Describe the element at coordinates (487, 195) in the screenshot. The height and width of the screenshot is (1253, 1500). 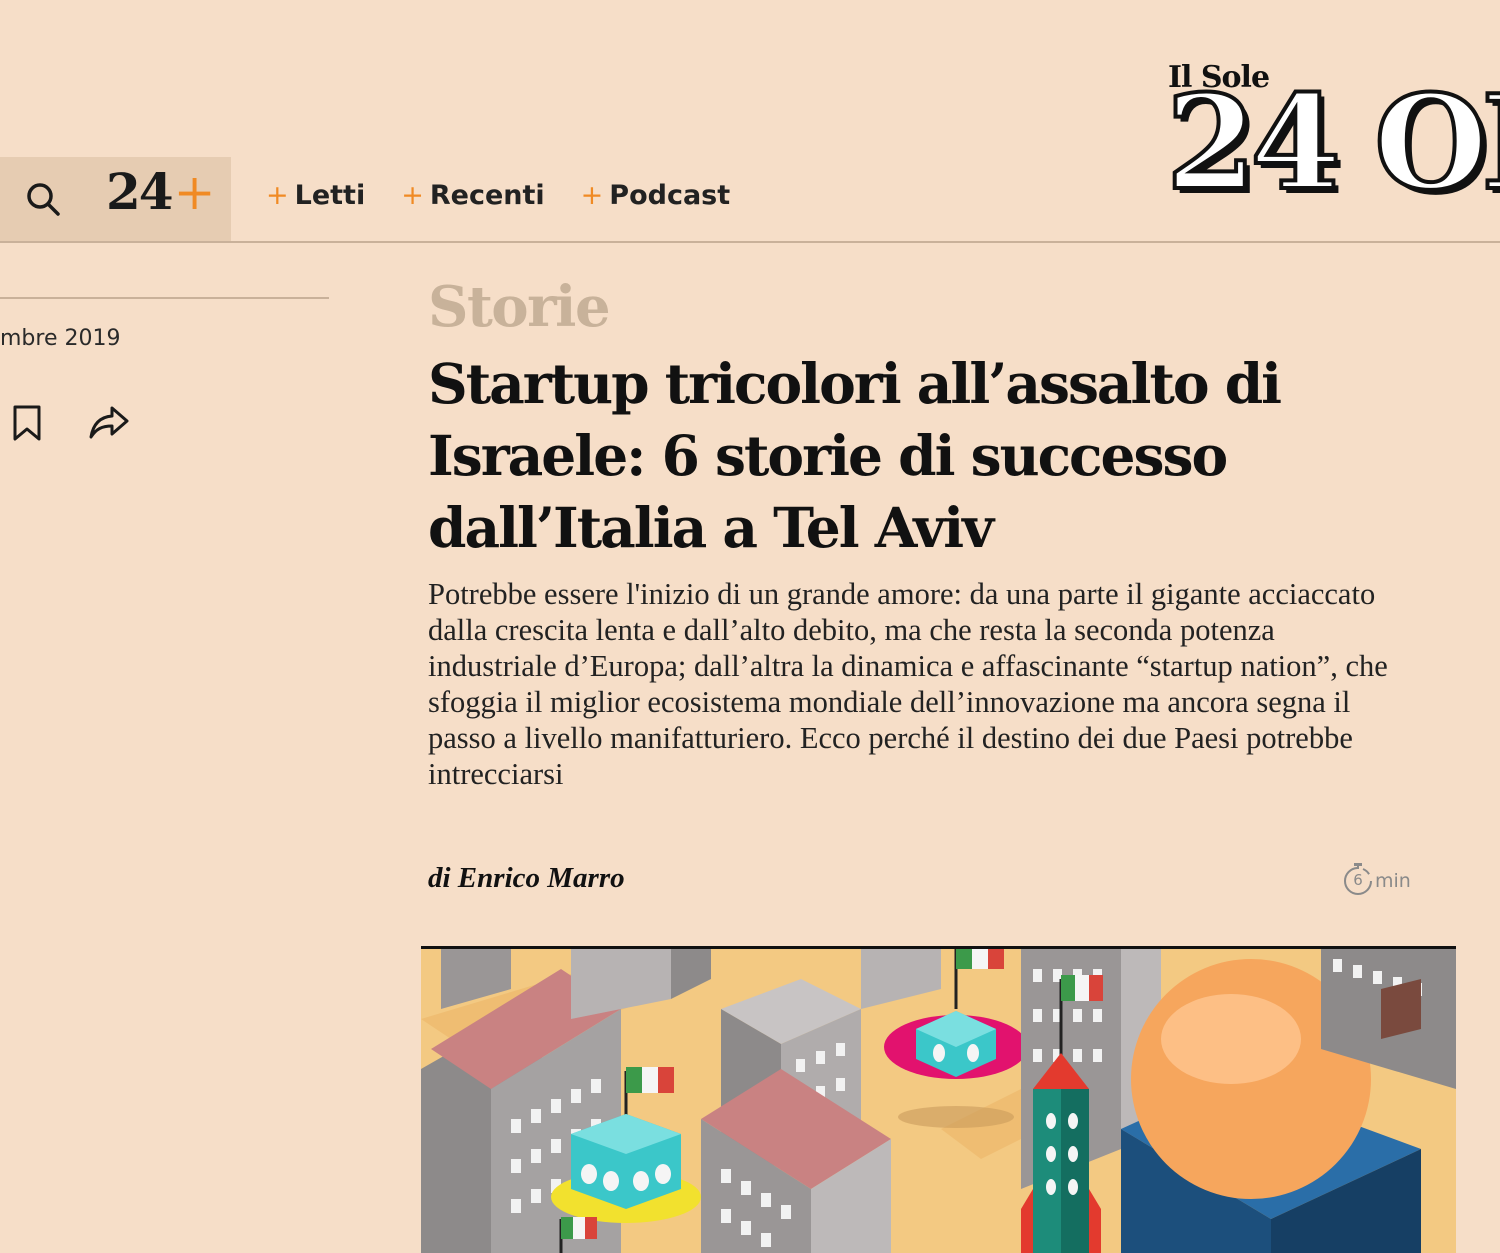
I see `nav-item-label: Recenti` at that location.